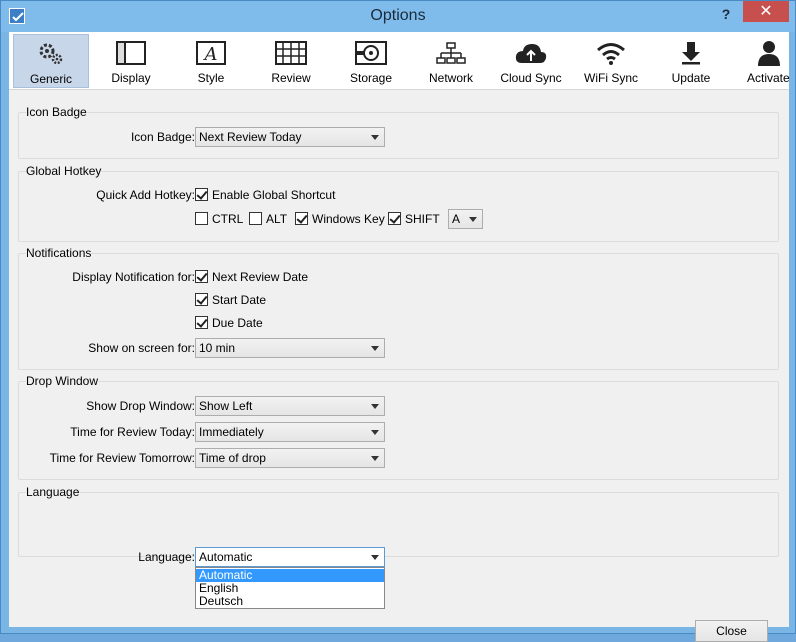  I want to click on tab-label: Review, so click(291, 78).